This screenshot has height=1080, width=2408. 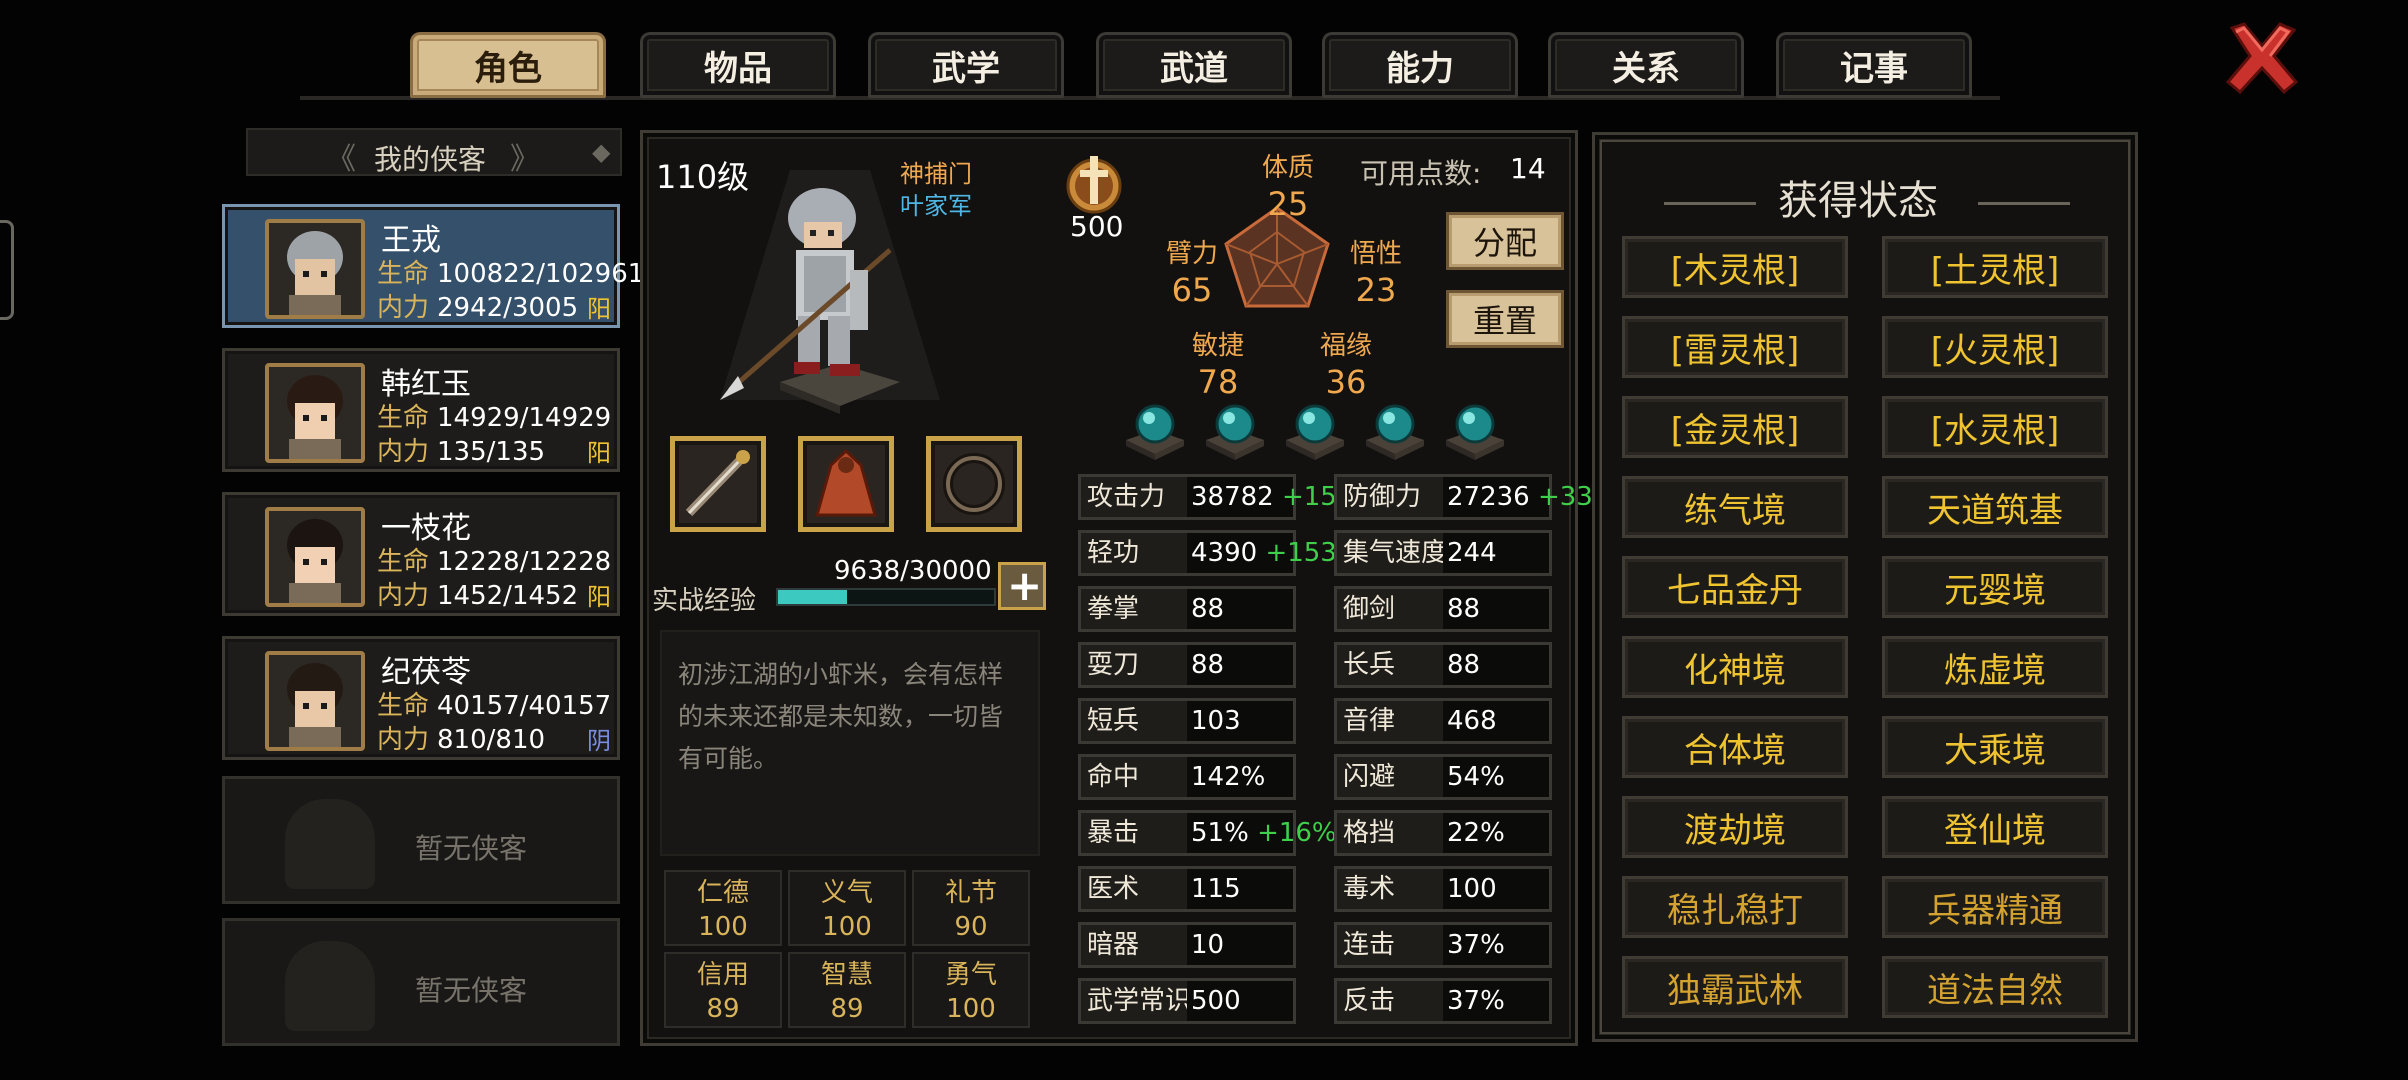 I want to click on allocate-button: 分配, so click(x=1505, y=241).